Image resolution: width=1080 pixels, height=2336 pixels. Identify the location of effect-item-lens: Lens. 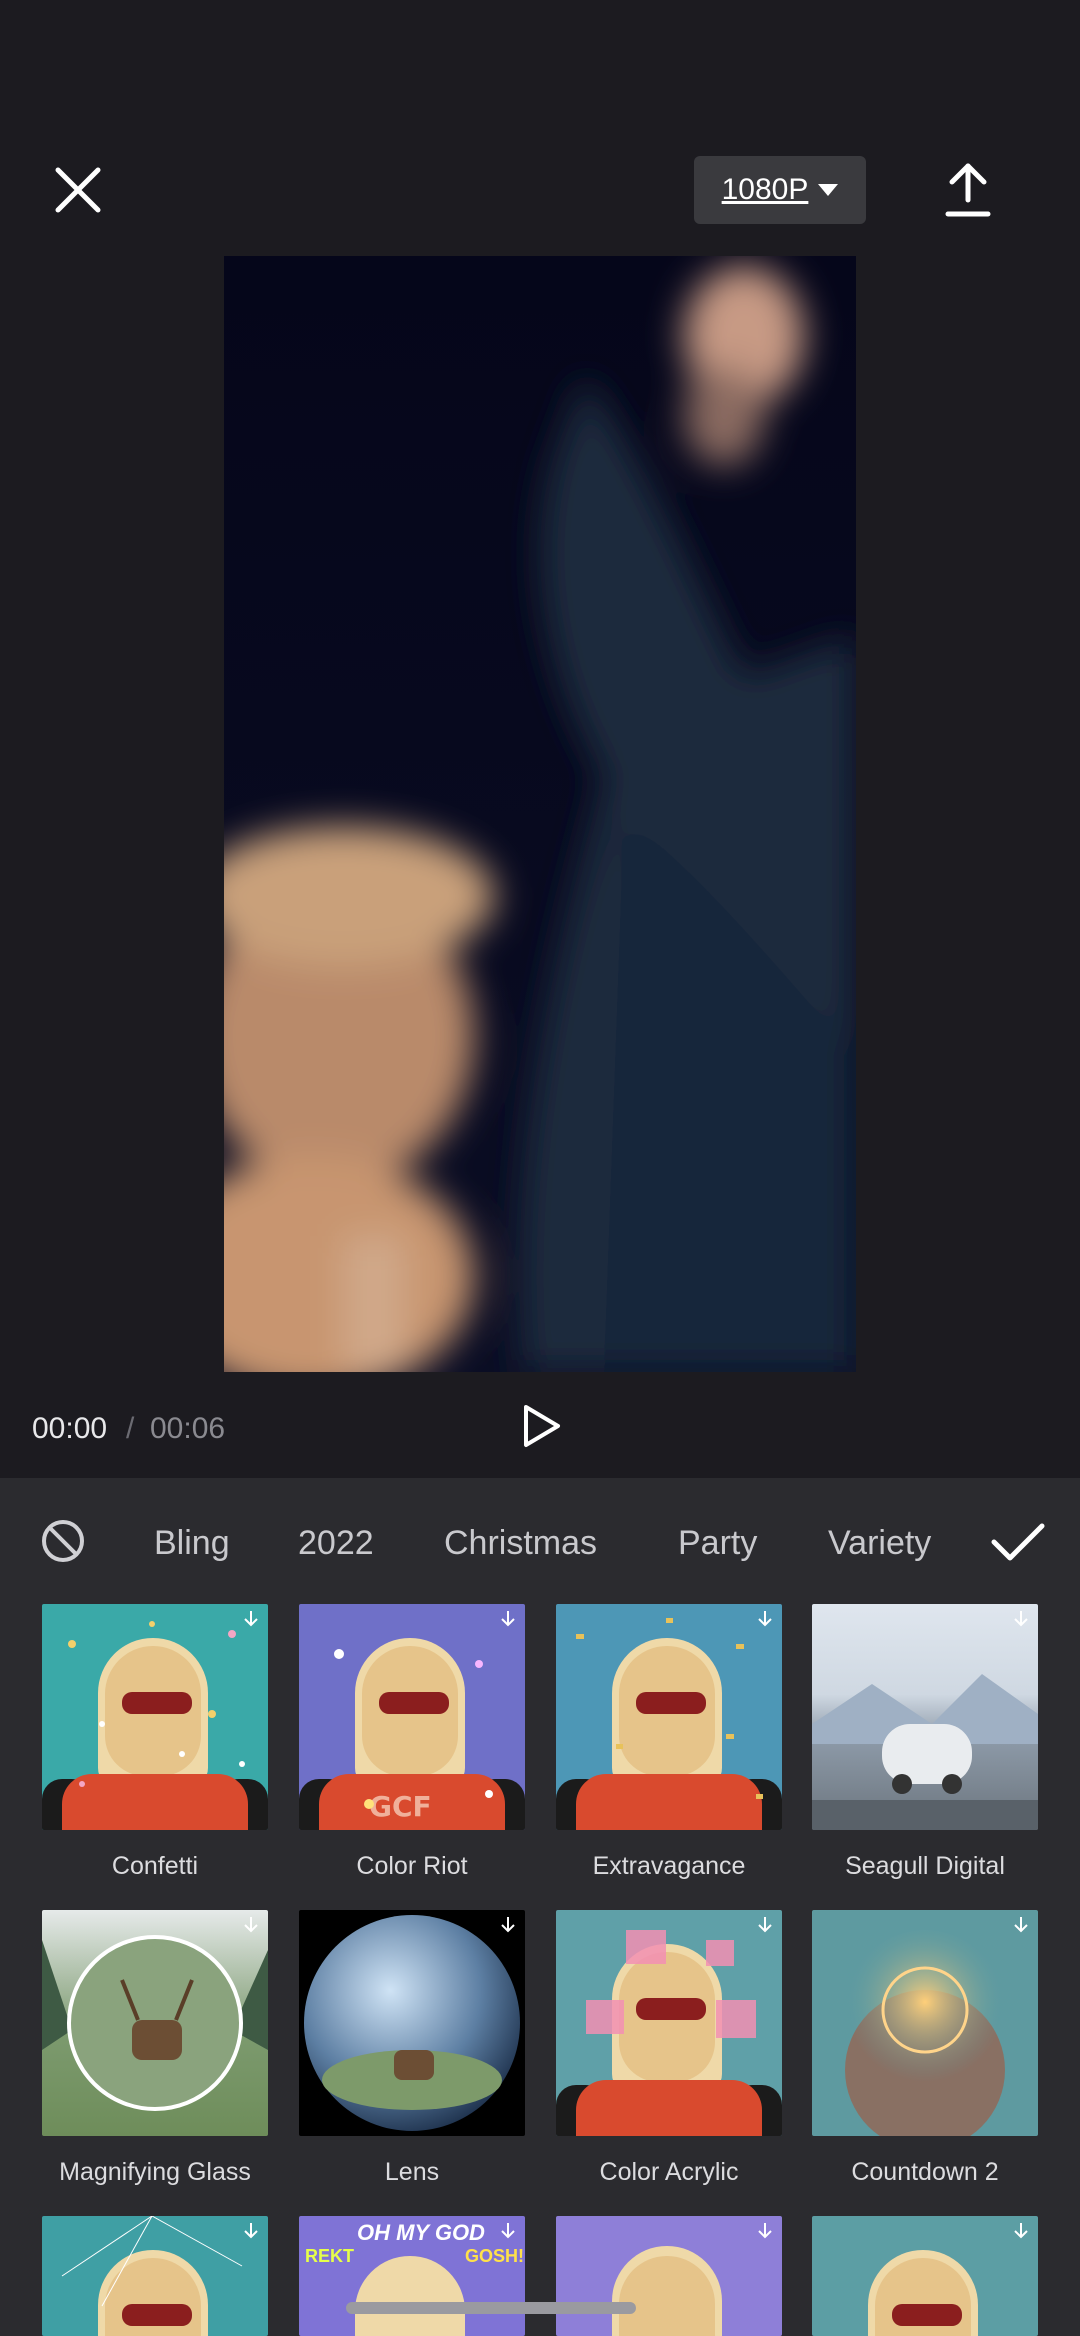
(412, 2048).